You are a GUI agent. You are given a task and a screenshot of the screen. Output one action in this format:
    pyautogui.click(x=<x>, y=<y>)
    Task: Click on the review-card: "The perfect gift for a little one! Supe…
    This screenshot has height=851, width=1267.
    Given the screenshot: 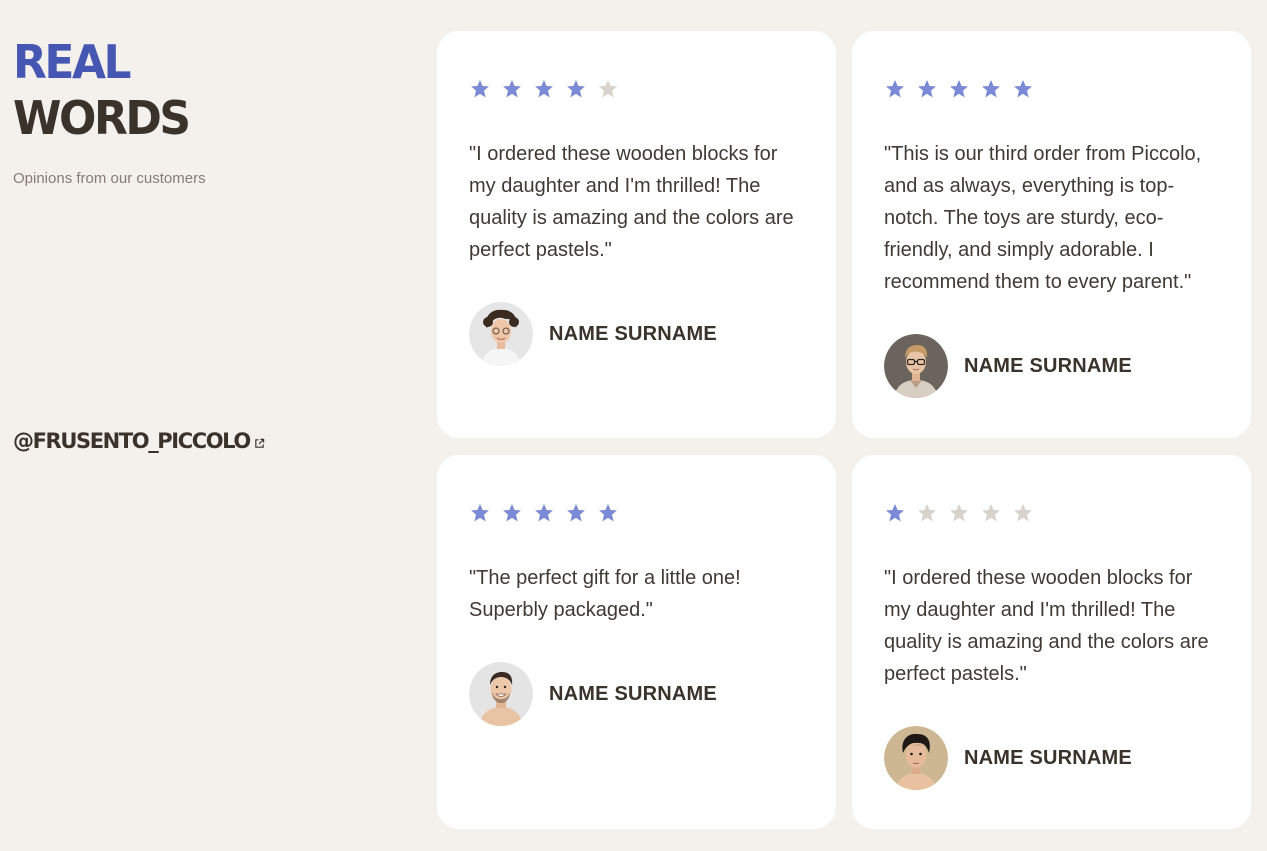 What is the action you would take?
    pyautogui.click(x=636, y=642)
    